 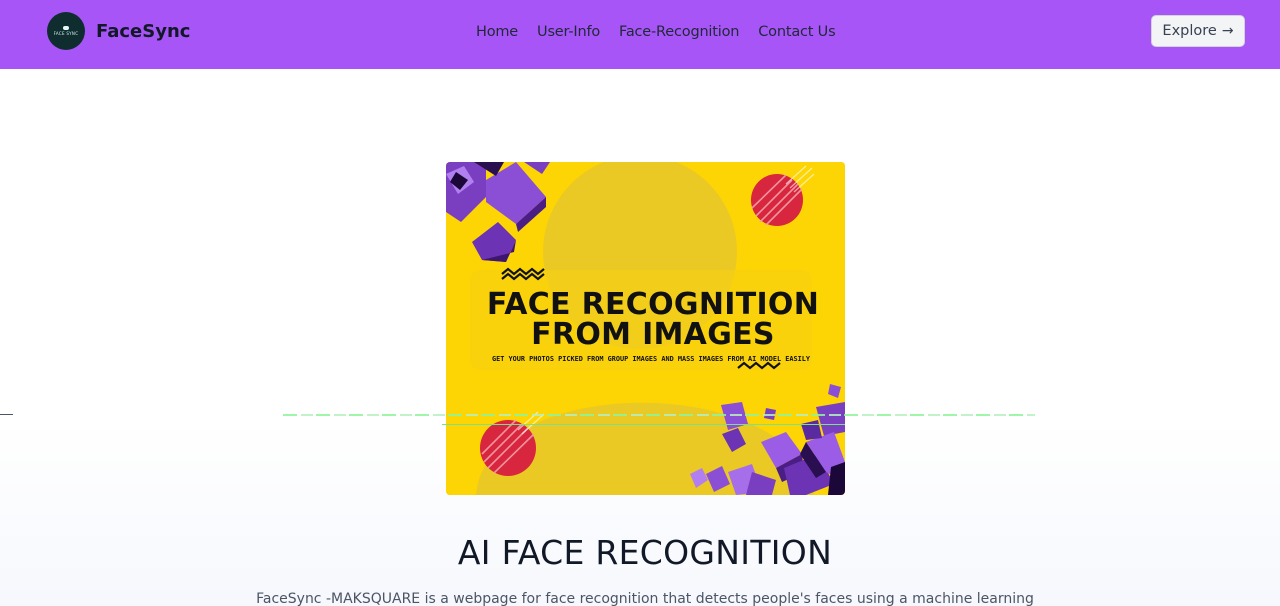 What do you see at coordinates (497, 32) in the screenshot?
I see `nav-link-home: Home` at bounding box center [497, 32].